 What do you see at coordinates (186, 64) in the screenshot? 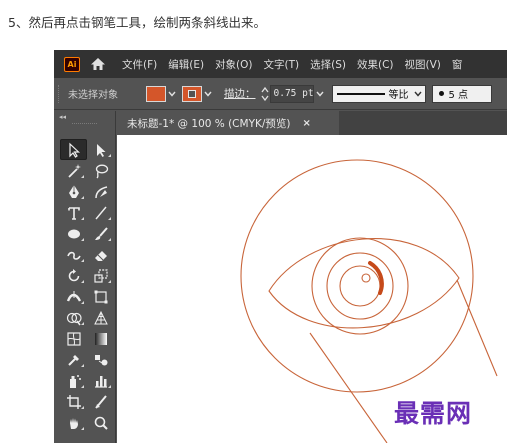
I see `menu-edit: 编辑(E)` at bounding box center [186, 64].